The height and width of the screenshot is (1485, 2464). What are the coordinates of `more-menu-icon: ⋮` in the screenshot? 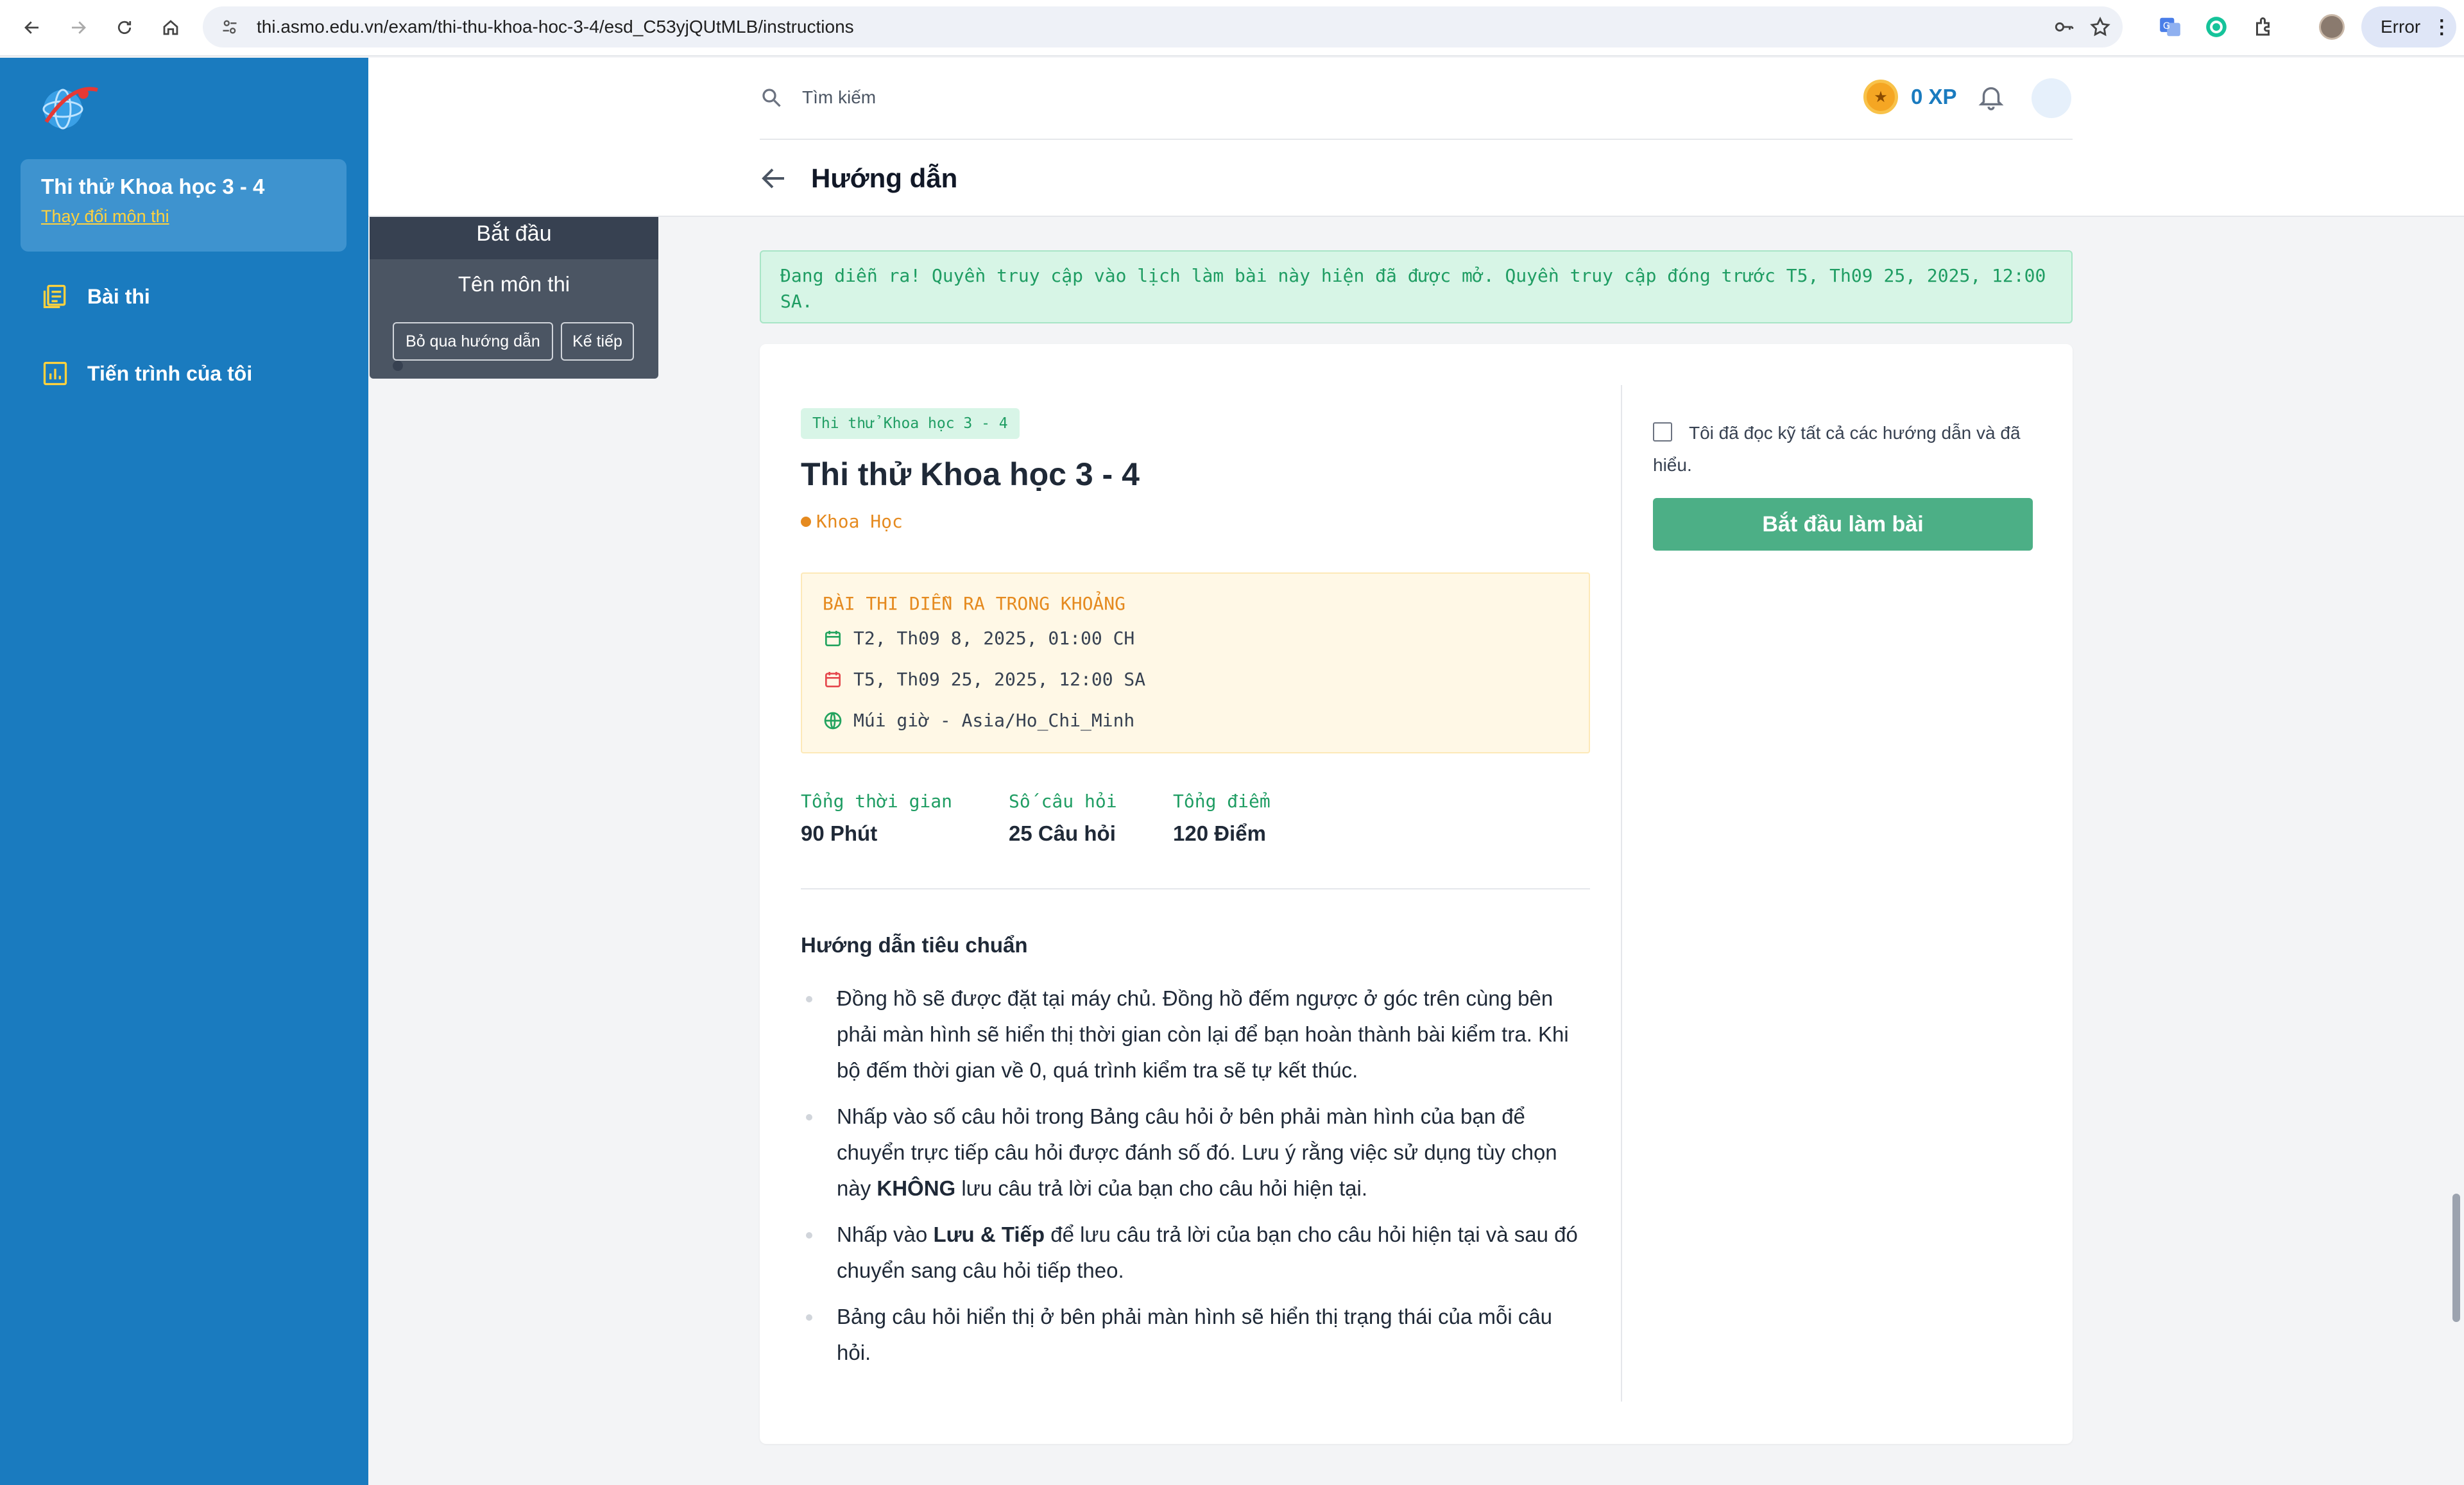 It's located at (2442, 27).